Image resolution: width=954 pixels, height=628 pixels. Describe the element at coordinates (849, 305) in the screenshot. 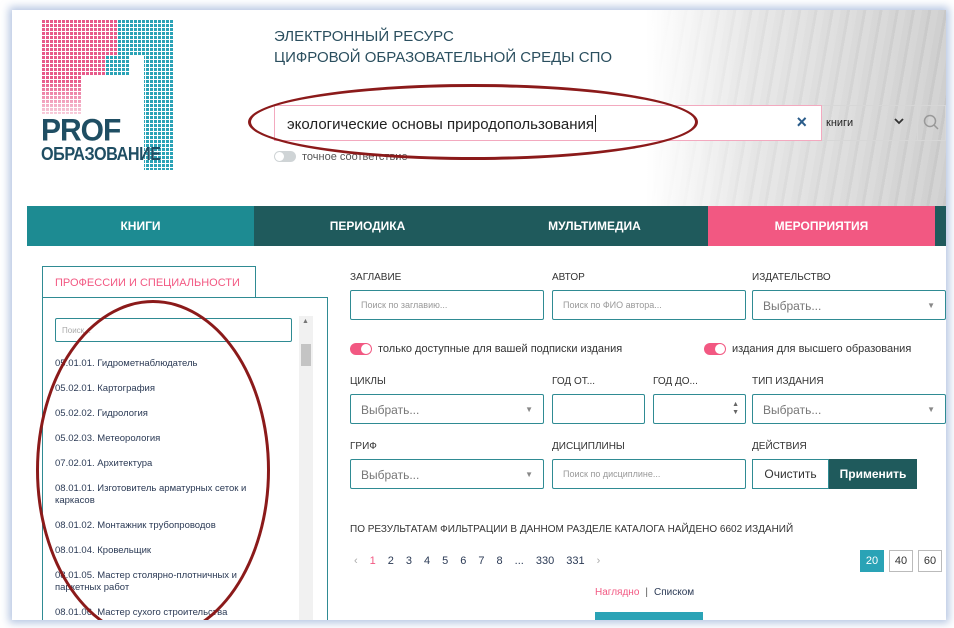

I see `publisher-select: Выбрать... ▼` at that location.